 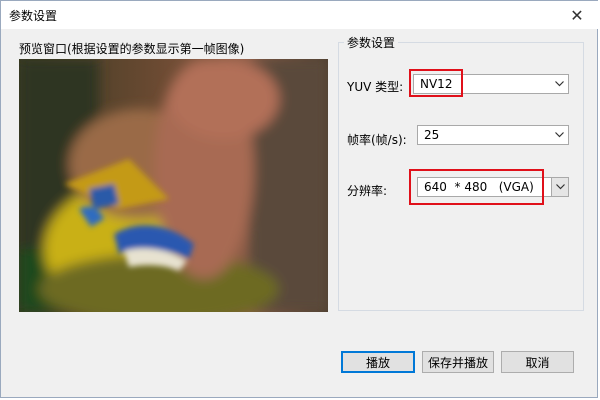 What do you see at coordinates (300, 15) in the screenshot?
I see `title-bar: 参数设置 ✕` at bounding box center [300, 15].